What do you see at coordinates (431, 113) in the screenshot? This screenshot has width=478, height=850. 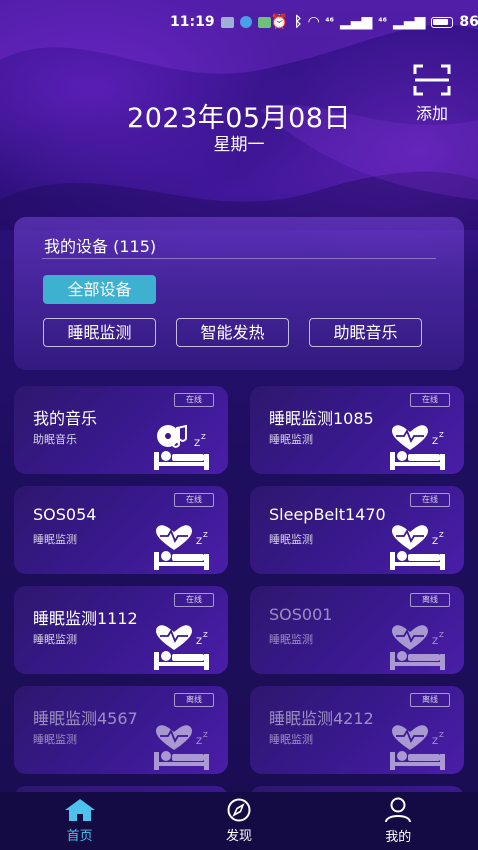 I see `add-device-label: 添加` at bounding box center [431, 113].